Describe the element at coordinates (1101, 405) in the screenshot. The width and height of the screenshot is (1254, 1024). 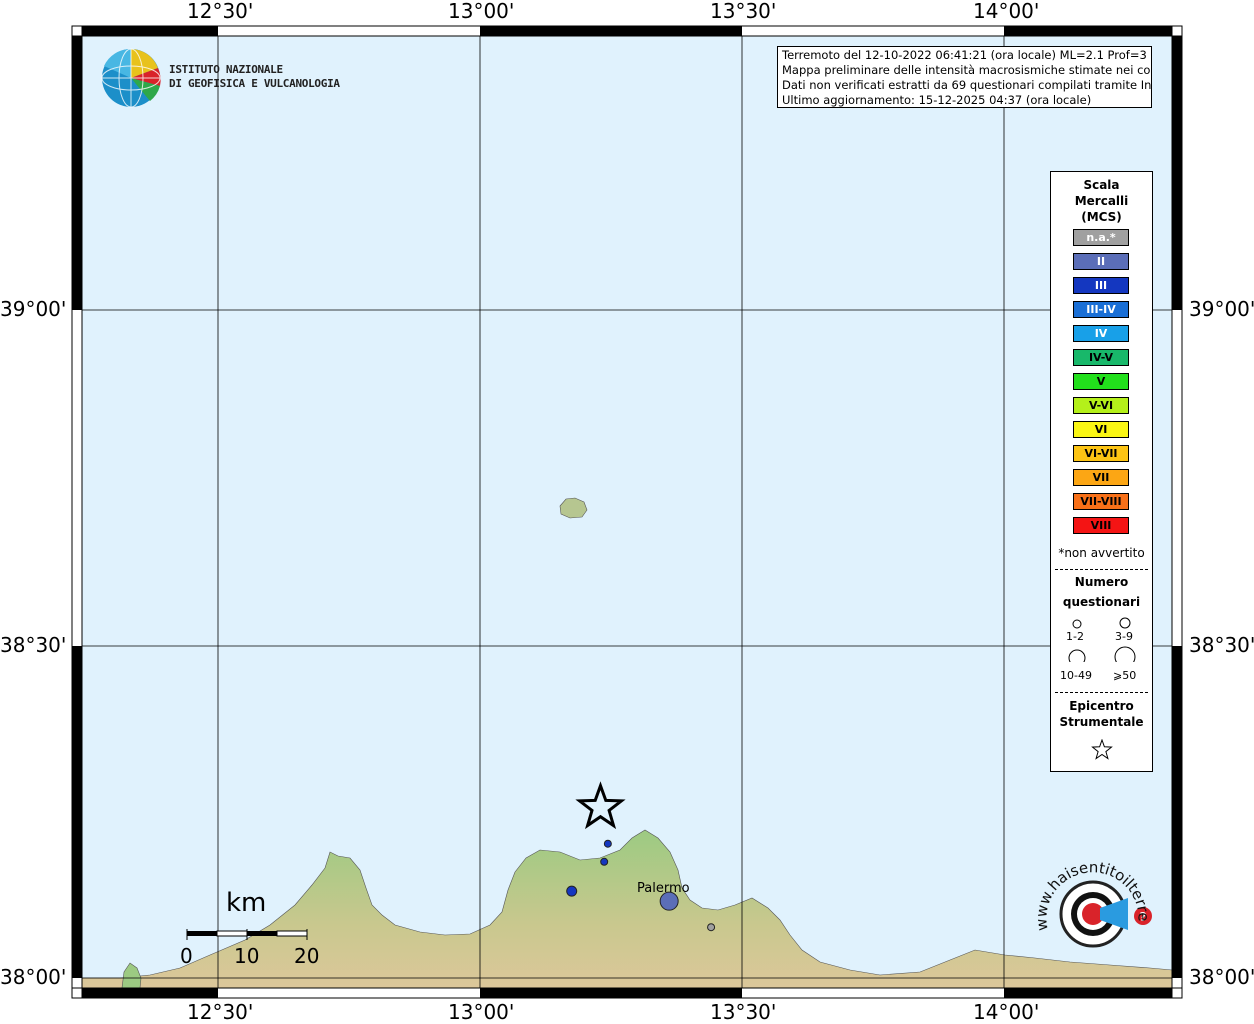
I see `legend-swatch-vvi: V-VI` at that location.